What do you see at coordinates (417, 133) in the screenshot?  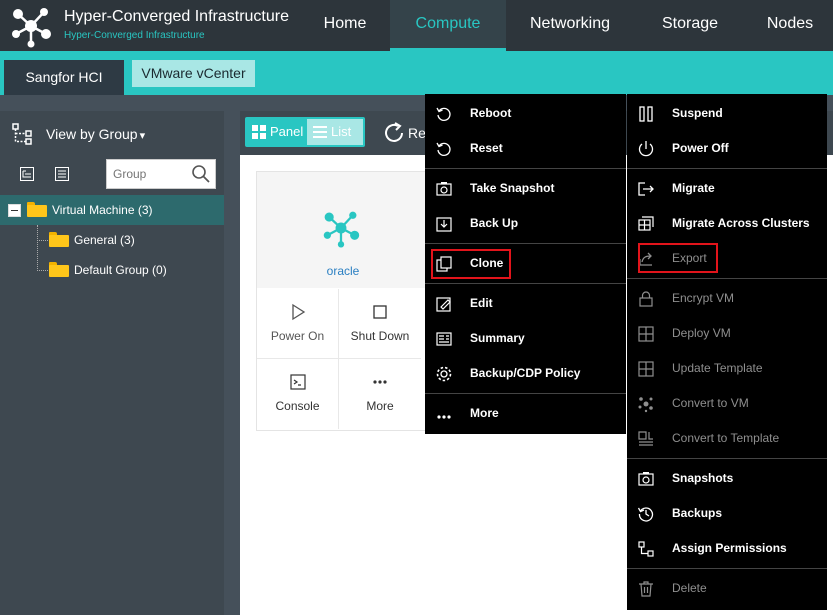 I see `refresh-label: Re` at bounding box center [417, 133].